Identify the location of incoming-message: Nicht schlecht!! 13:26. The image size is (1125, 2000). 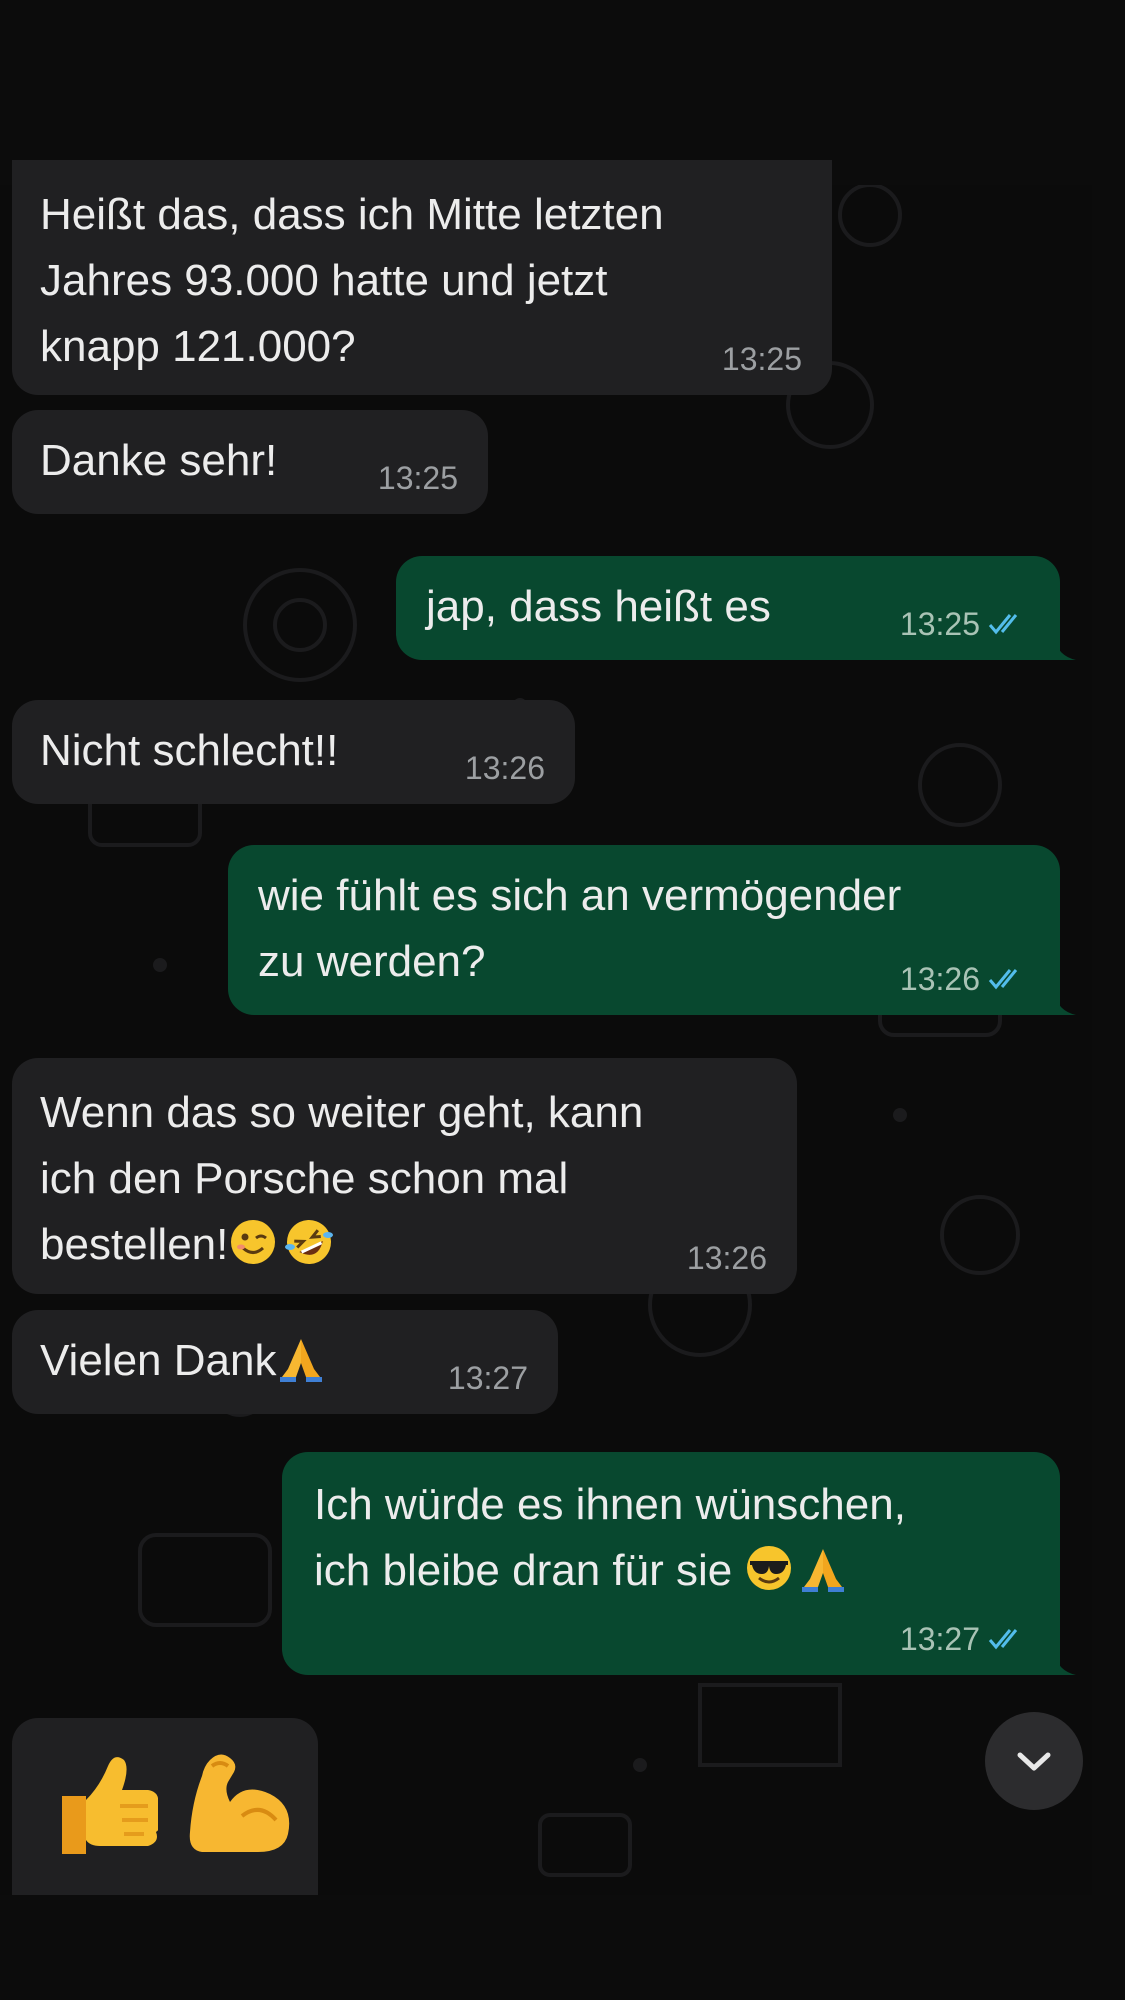
(293, 752).